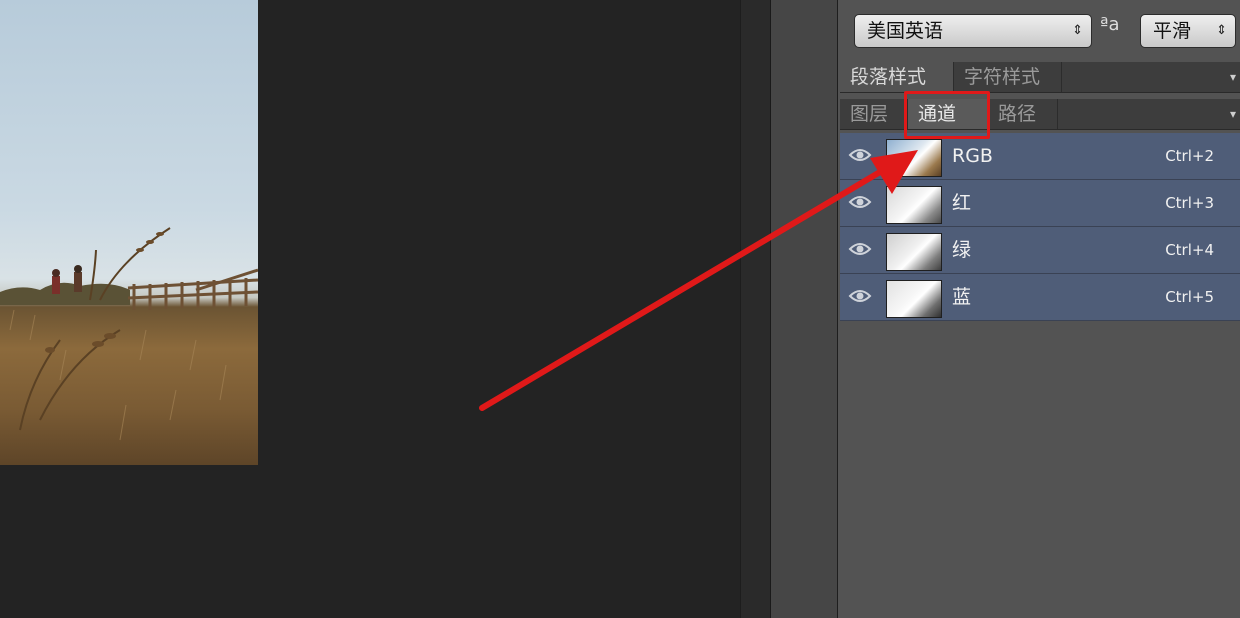  What do you see at coordinates (947, 115) in the screenshot?
I see `highlight-box` at bounding box center [947, 115].